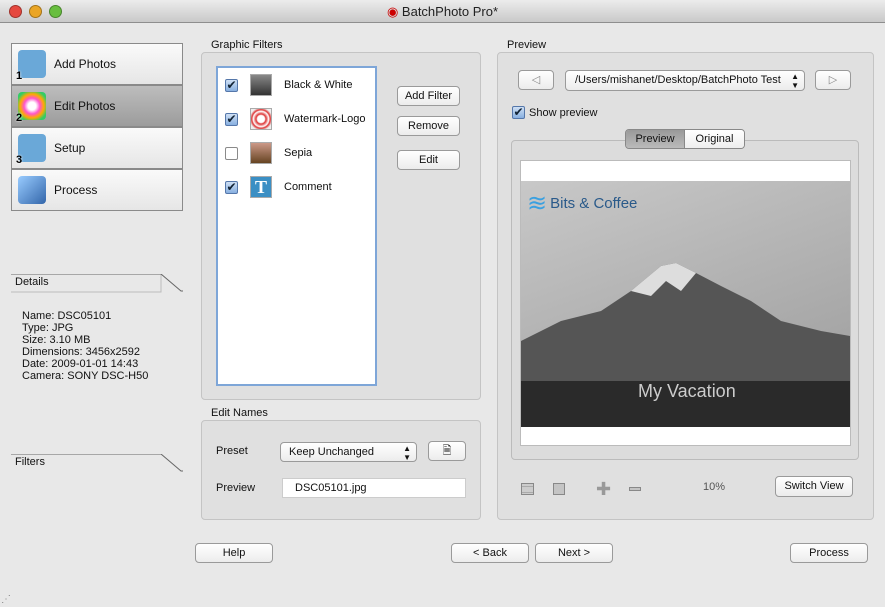 This screenshot has width=885, height=607. I want to click on filter-item: ✔ Watermark-Logo, so click(298, 119).